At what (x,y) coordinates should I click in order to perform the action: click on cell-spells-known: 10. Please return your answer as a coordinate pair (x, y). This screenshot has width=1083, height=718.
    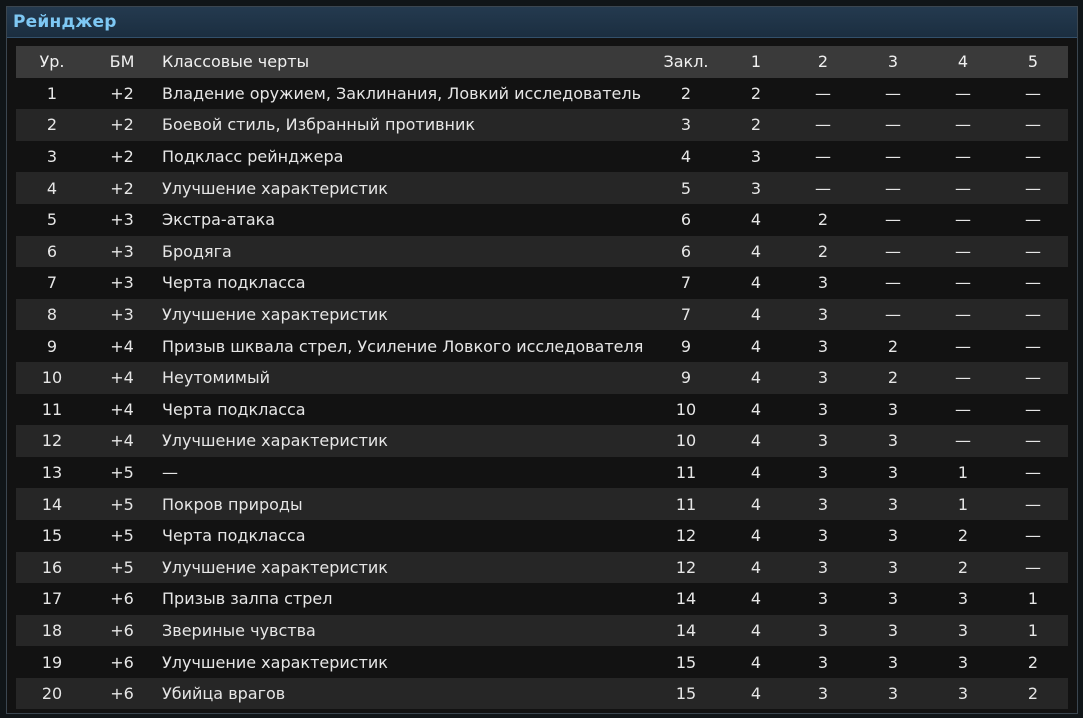
    Looking at the image, I should click on (686, 441).